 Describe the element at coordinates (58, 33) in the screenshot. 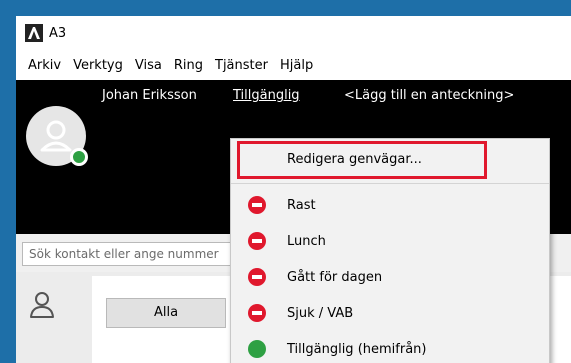

I see `window-title: A3` at that location.